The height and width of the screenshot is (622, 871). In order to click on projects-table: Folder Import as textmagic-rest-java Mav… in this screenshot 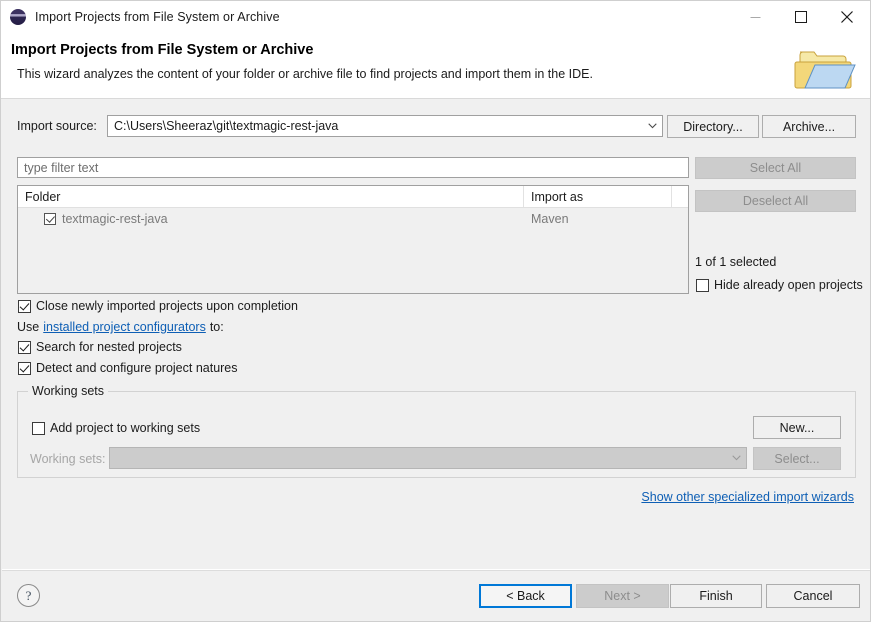, I will do `click(353, 239)`.